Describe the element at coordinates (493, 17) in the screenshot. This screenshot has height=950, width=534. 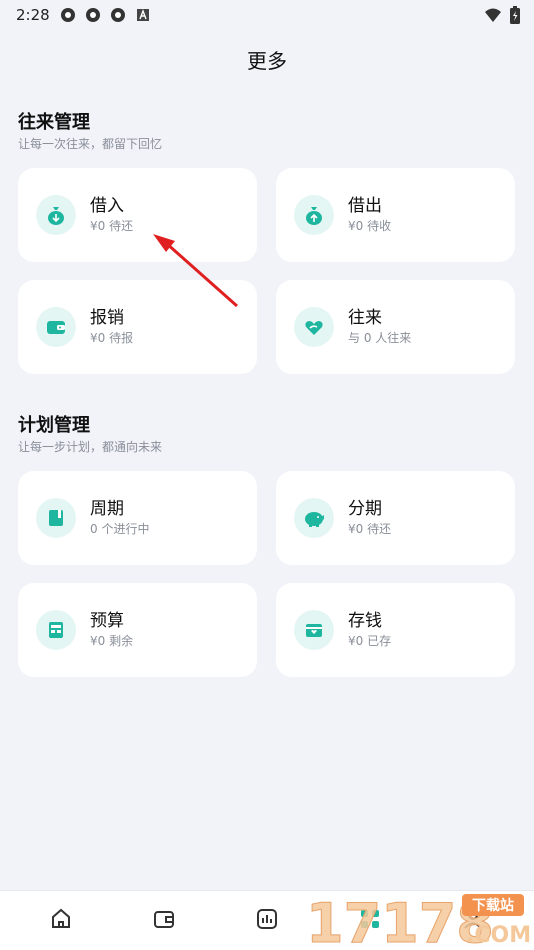
I see `wifi-icon` at that location.